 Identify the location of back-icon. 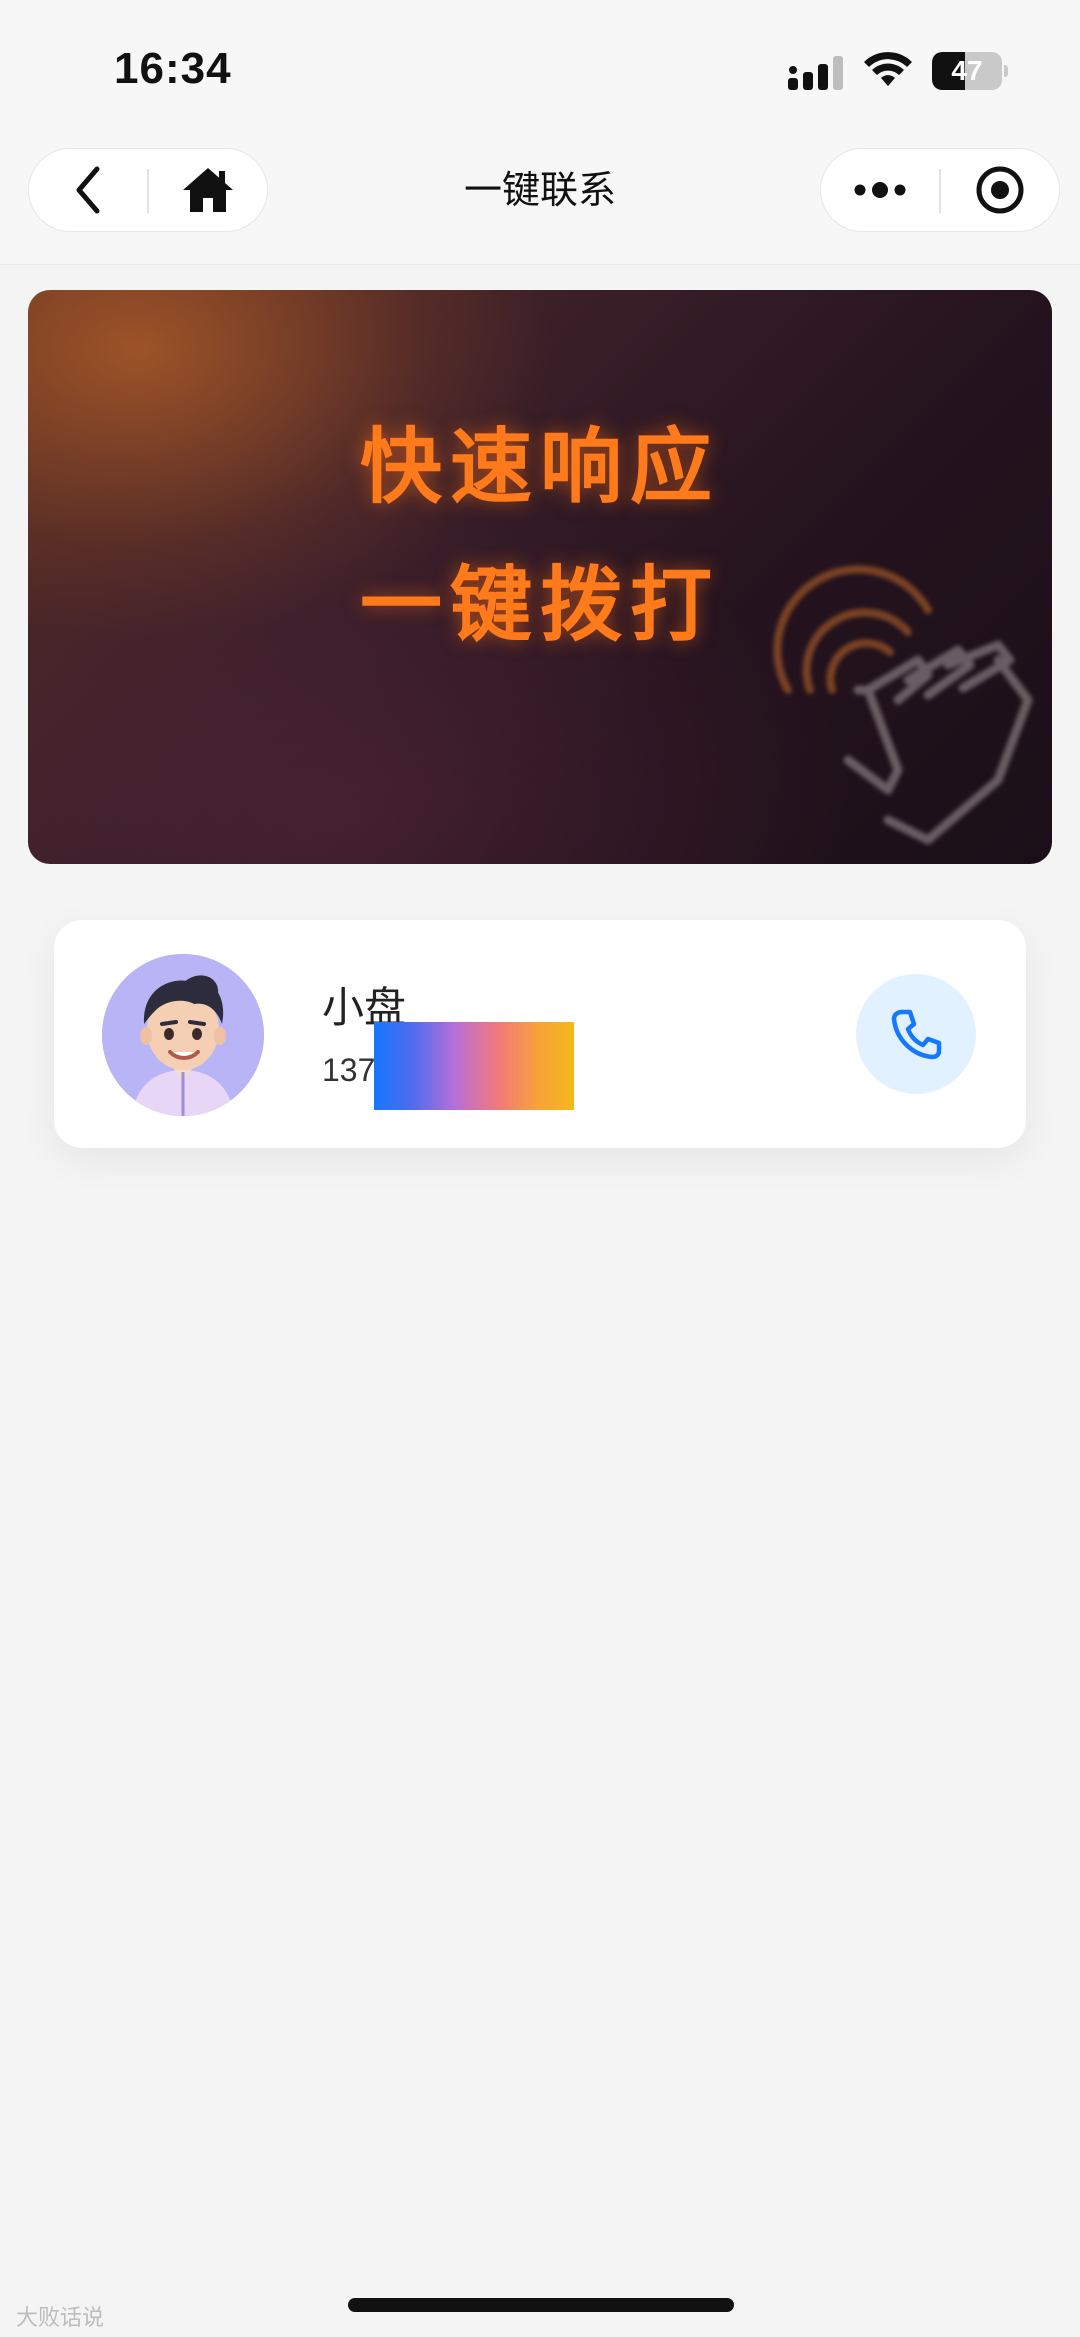
(88, 190).